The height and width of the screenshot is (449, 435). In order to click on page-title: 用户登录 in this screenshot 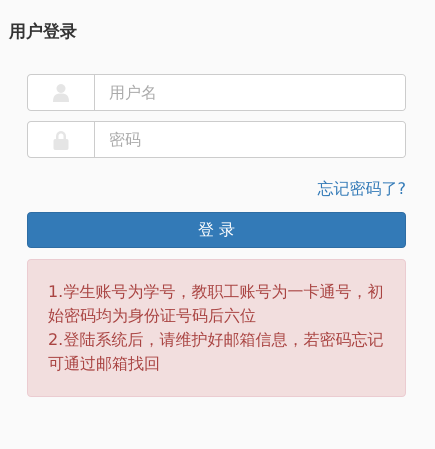, I will do `click(43, 32)`.